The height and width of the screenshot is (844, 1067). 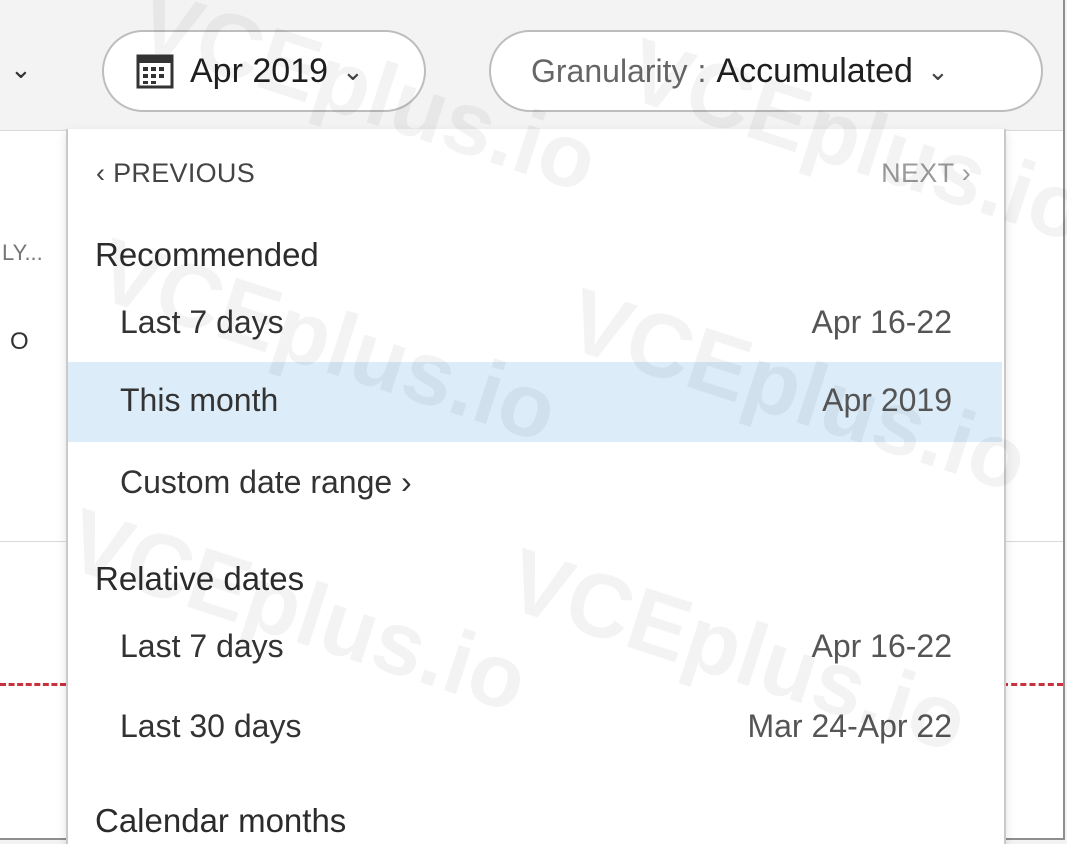 I want to click on granularity-selector: Granularity : Accumulated ⌄, so click(x=766, y=71).